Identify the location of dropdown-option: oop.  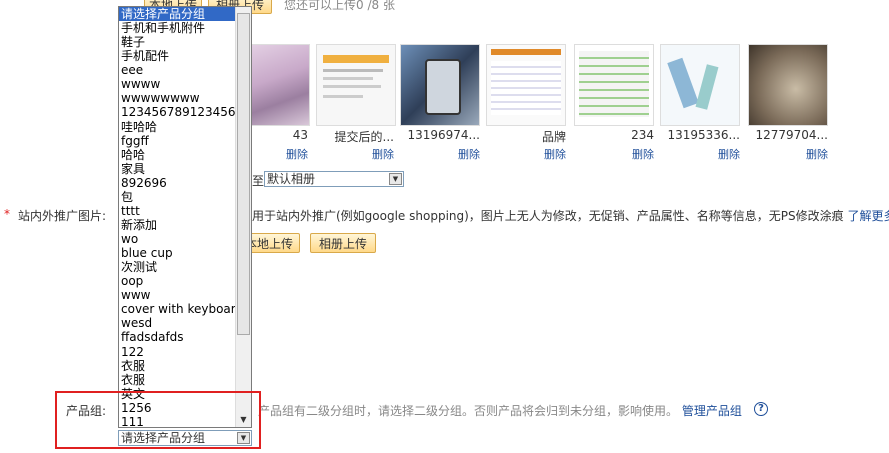
(177, 281).